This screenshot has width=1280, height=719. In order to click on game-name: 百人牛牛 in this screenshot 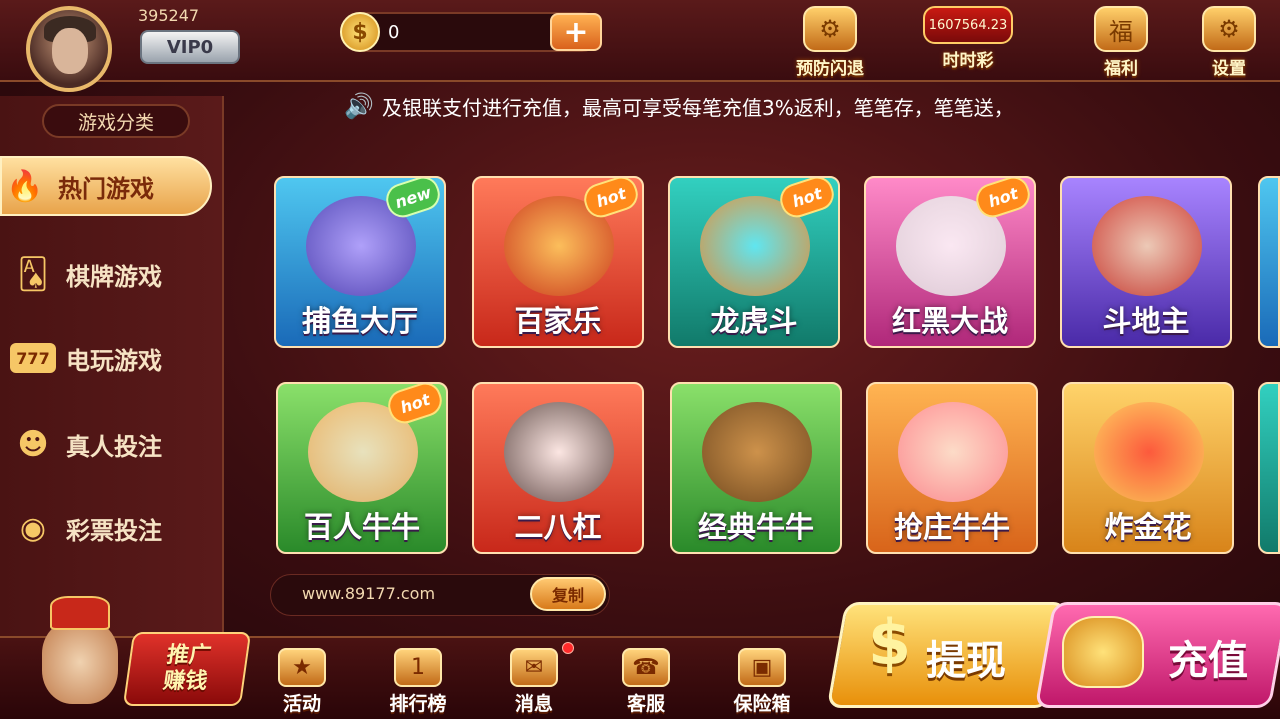, I will do `click(361, 527)`.